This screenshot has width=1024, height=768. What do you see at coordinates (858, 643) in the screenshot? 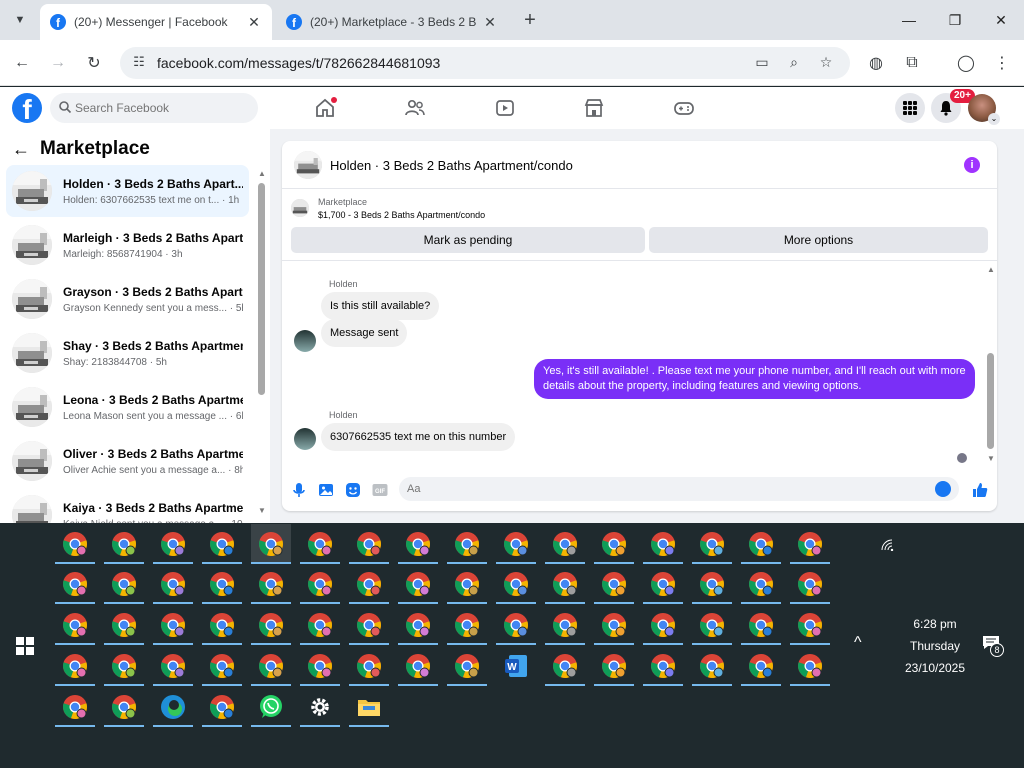
I see `show-hidden-icons-chevron-up-icon: ^` at bounding box center [858, 643].